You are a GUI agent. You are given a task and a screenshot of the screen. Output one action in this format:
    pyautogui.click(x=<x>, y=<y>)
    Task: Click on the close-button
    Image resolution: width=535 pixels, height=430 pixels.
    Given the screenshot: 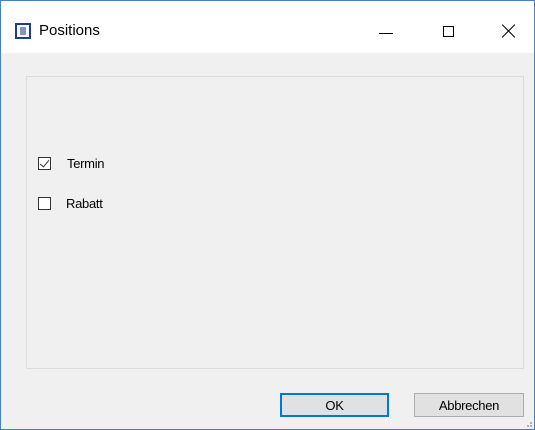 What is the action you would take?
    pyautogui.click(x=509, y=31)
    